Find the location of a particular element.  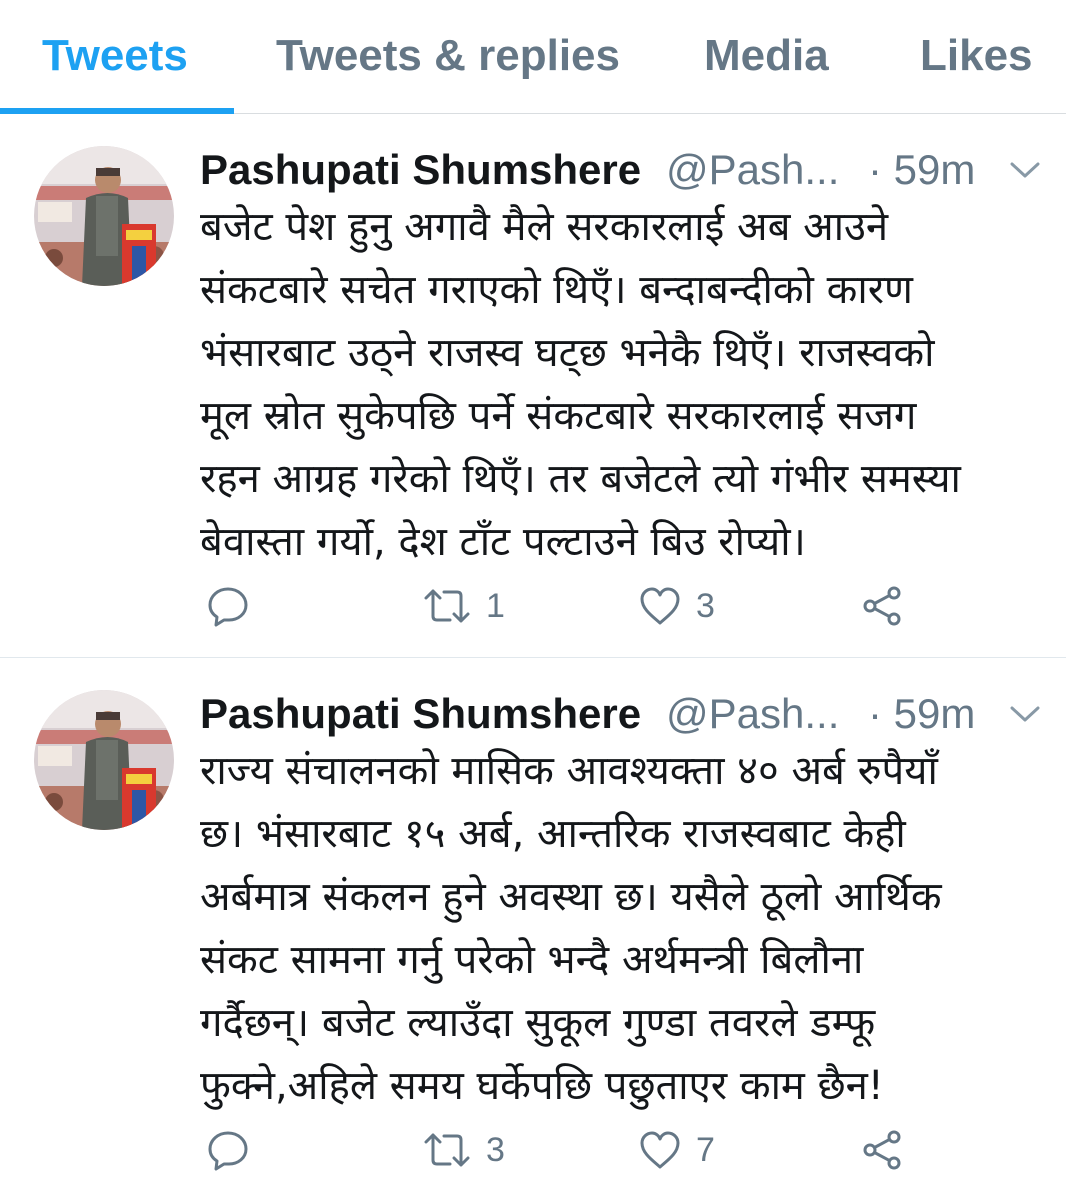

tweet-actions: 3 7 is located at coordinates (560, 1150).